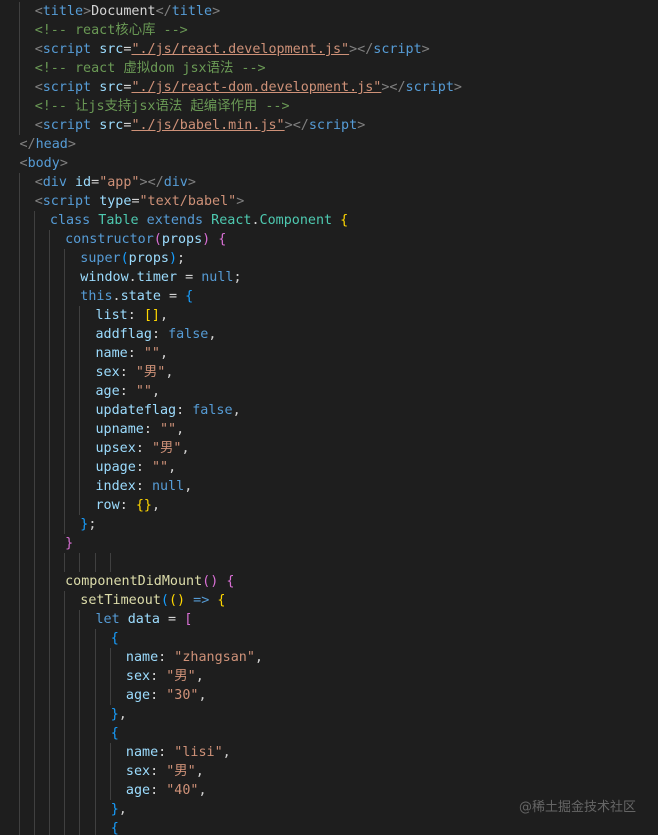 The image size is (658, 835). I want to click on code-token: this, so click(96, 296).